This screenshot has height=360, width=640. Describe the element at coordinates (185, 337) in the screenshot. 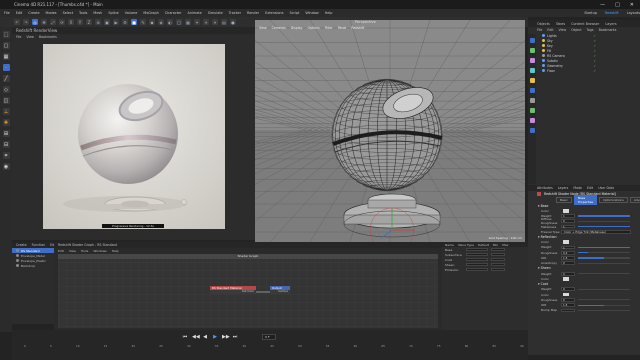

I see `first-frame-icon: ⏮` at that location.